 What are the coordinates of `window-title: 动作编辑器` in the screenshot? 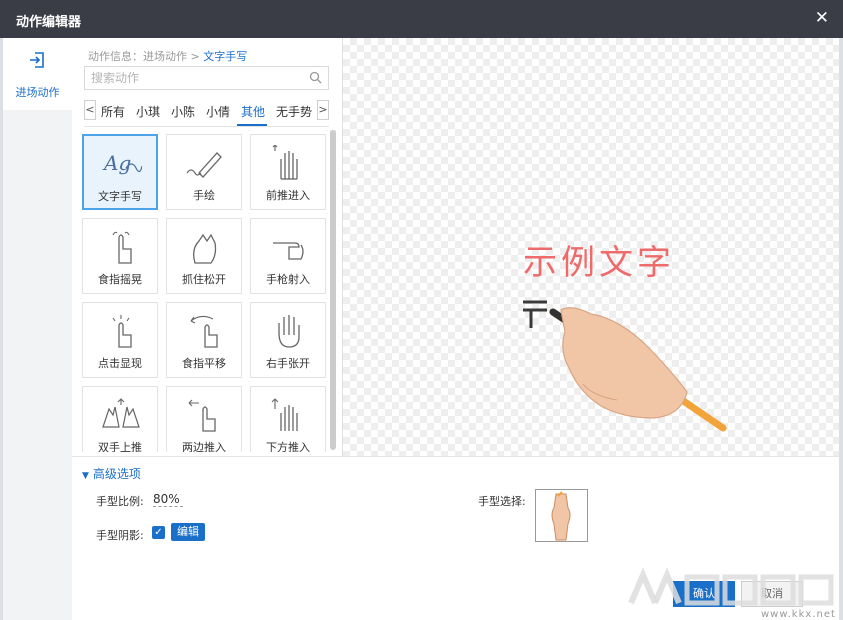 It's located at (49, 22).